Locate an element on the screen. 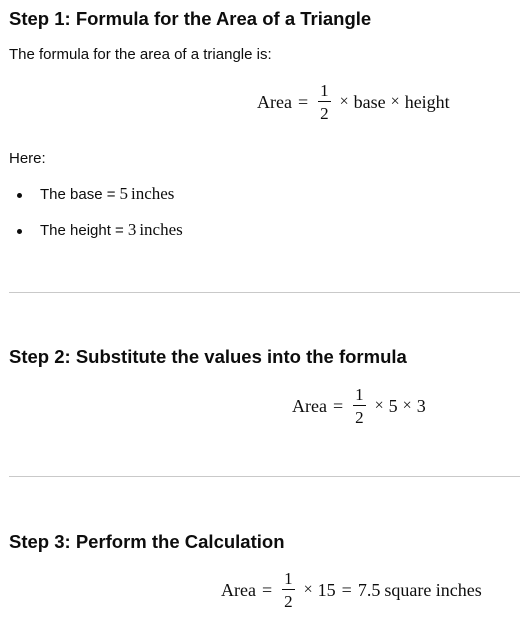  calculation-formula: Area = 1 2 × 15 = 7.5 square inches is located at coordinates (351, 590).